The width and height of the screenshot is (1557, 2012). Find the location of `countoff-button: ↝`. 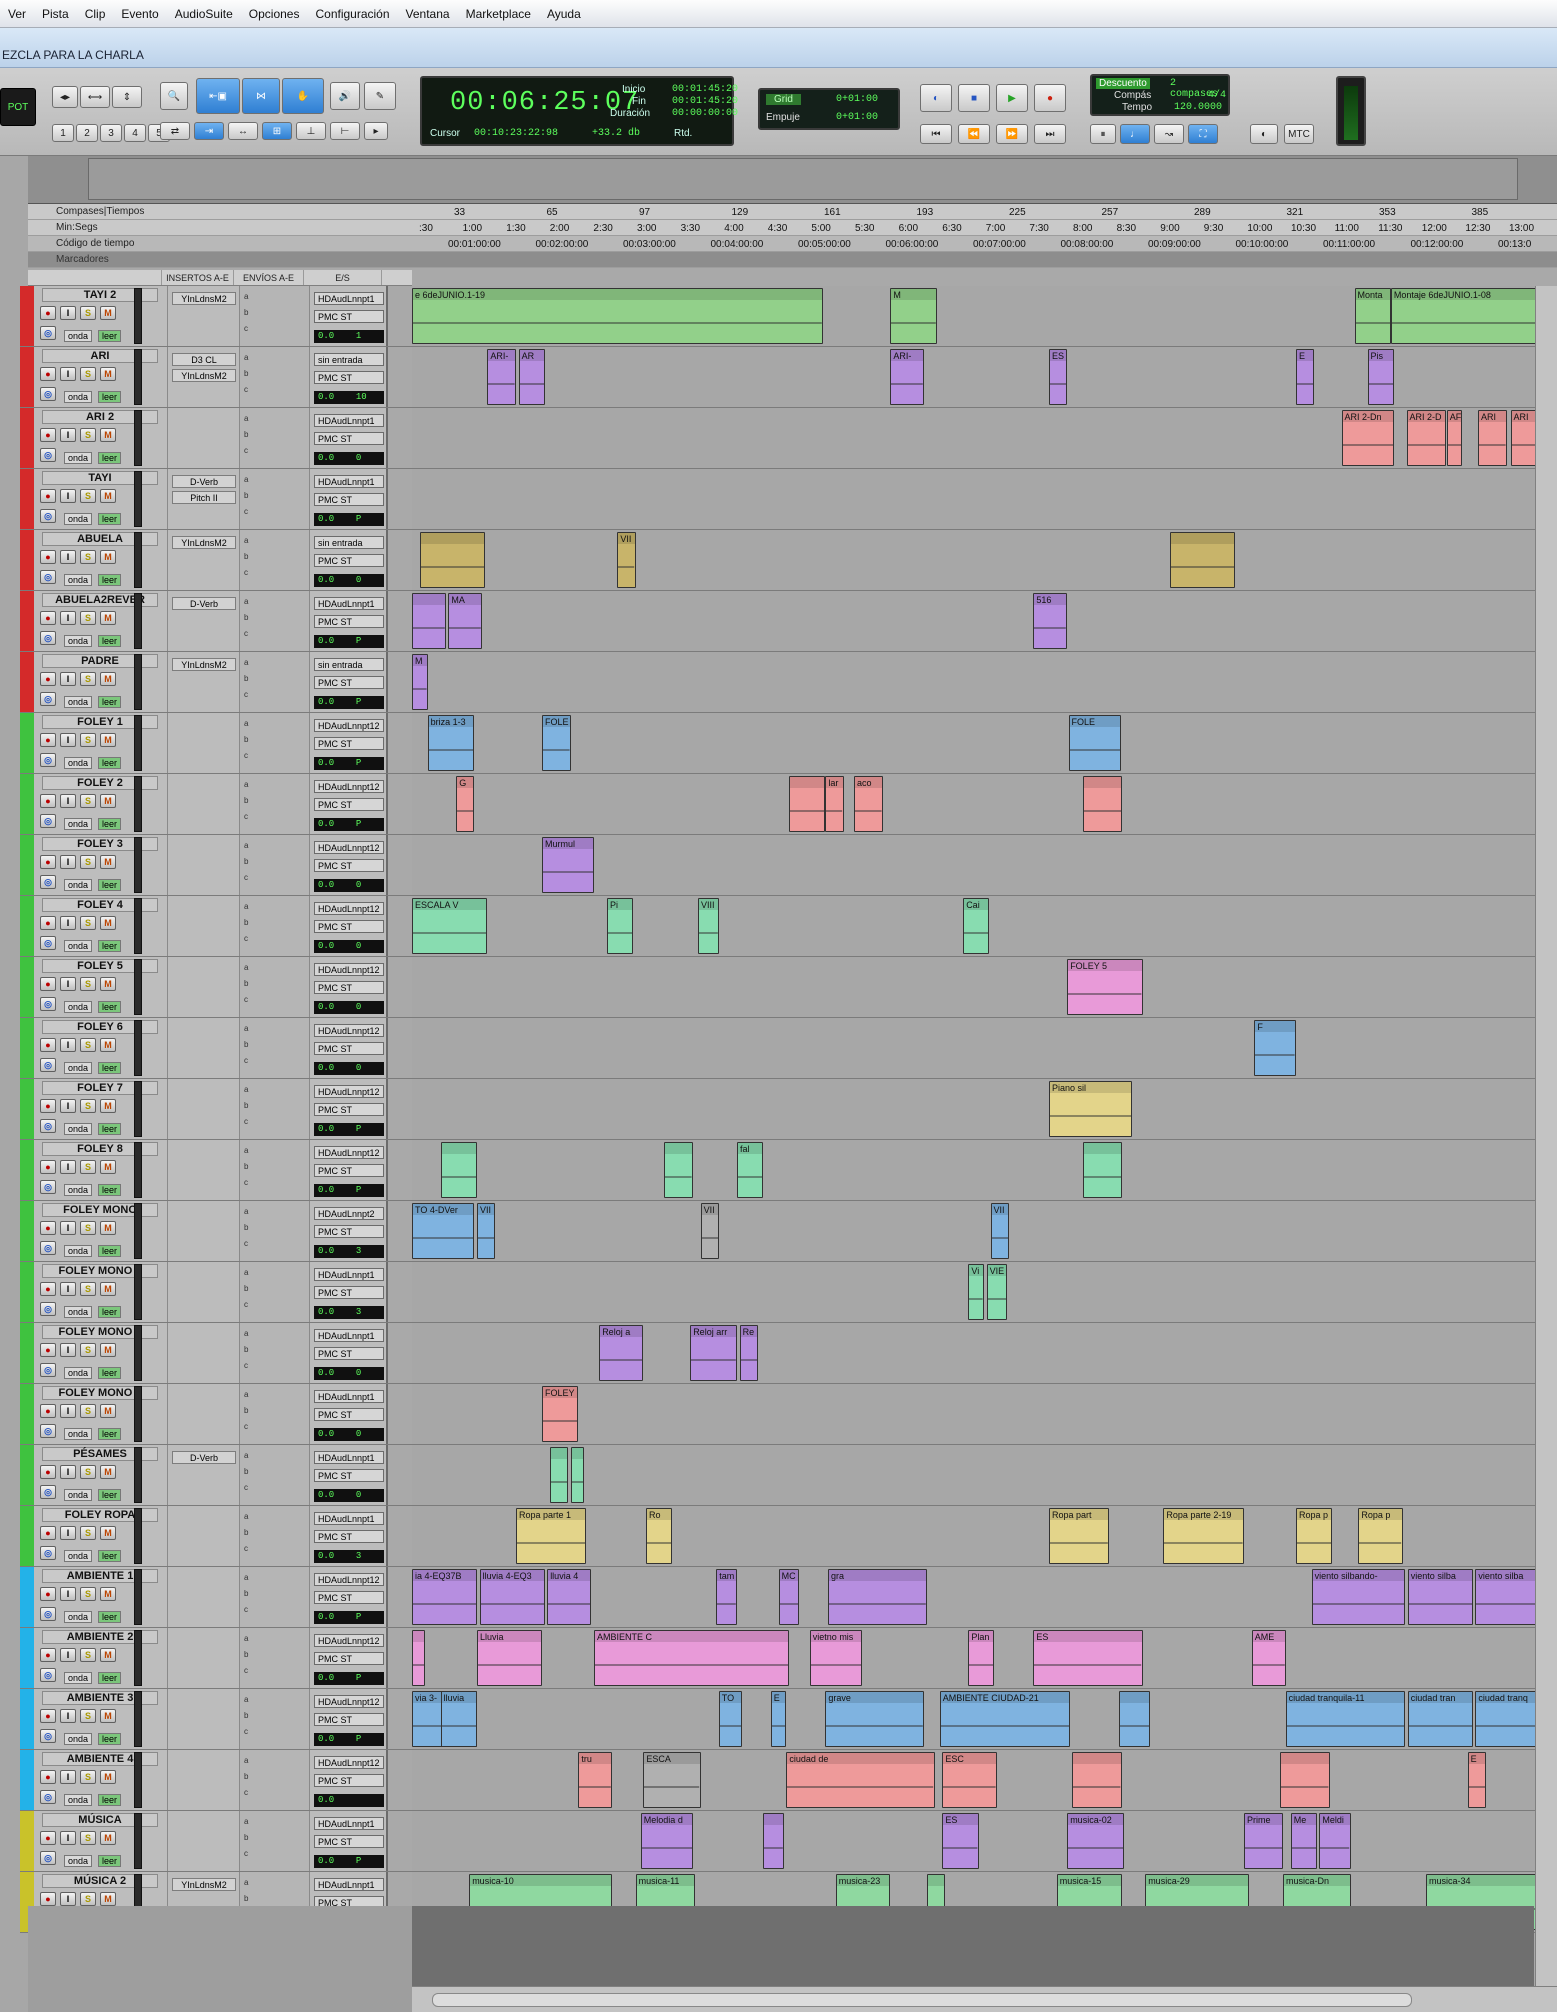

countoff-button: ↝ is located at coordinates (1169, 134).